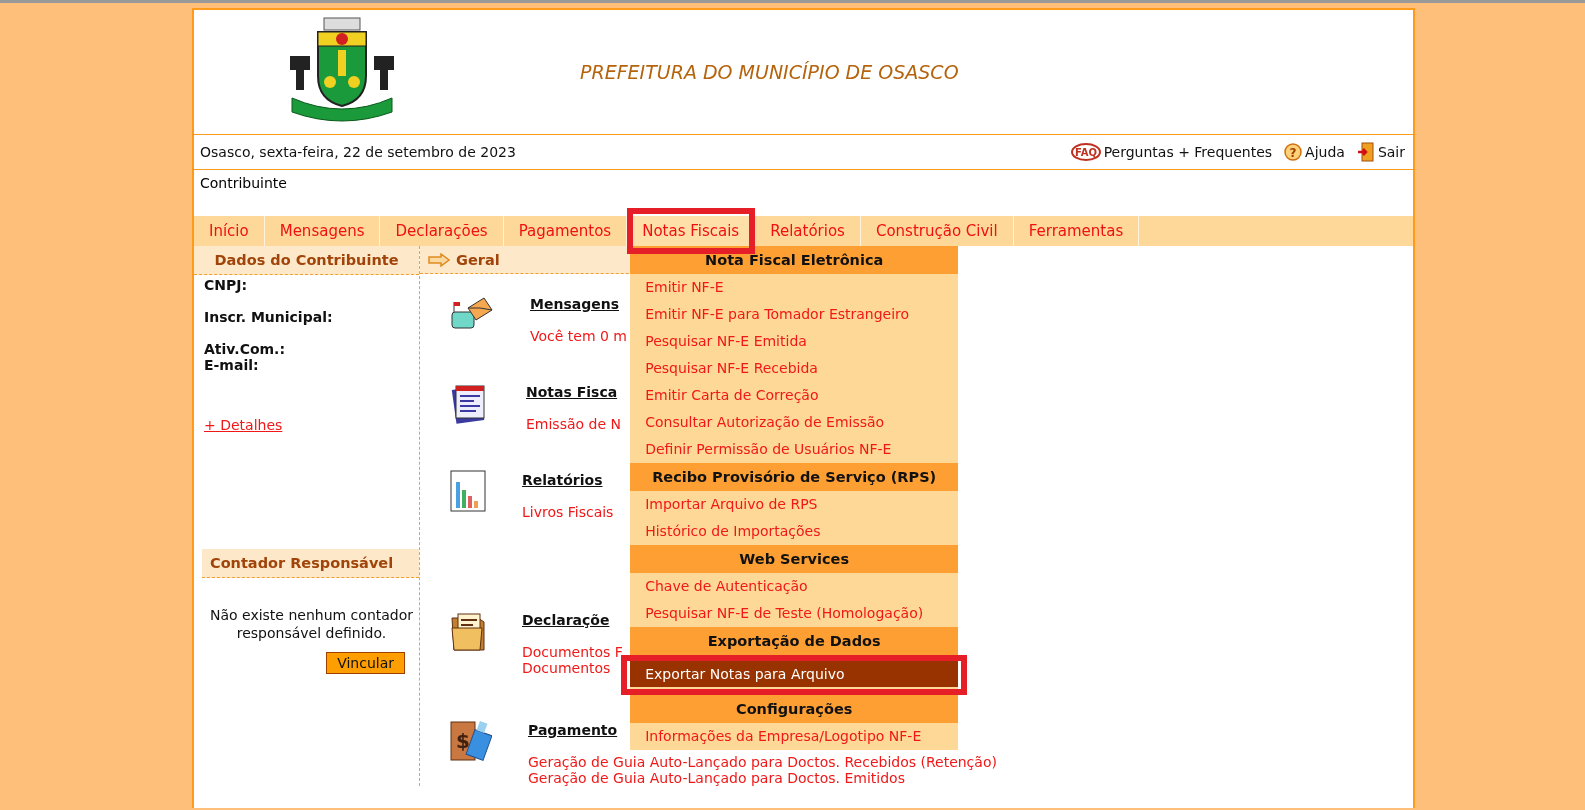  What do you see at coordinates (306, 260) in the screenshot?
I see `section-header: Dados do Contribuinte` at bounding box center [306, 260].